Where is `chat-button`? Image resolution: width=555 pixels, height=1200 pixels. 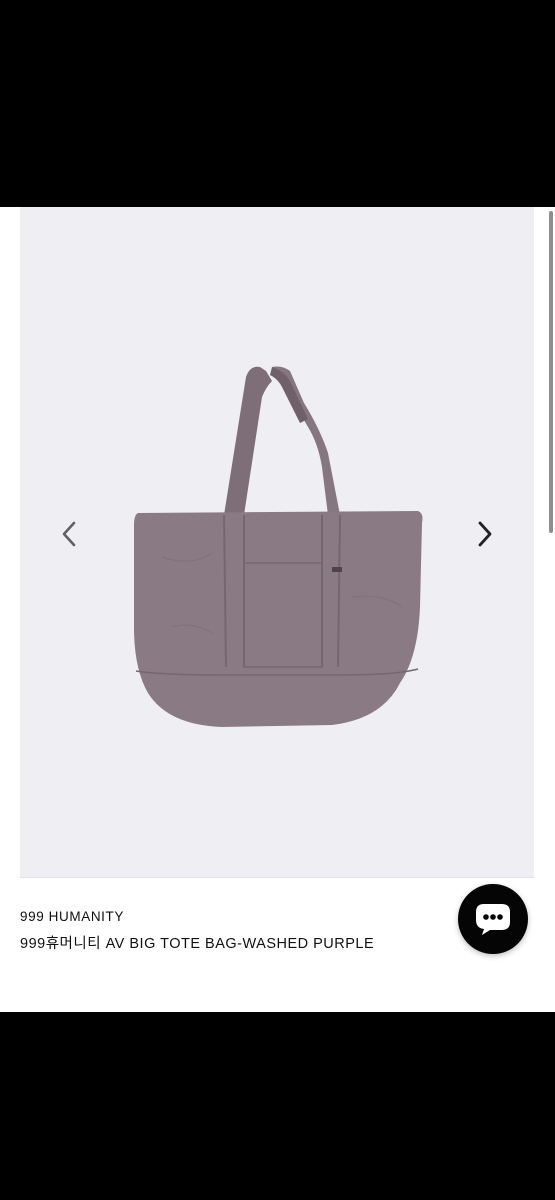
chat-button is located at coordinates (493, 919).